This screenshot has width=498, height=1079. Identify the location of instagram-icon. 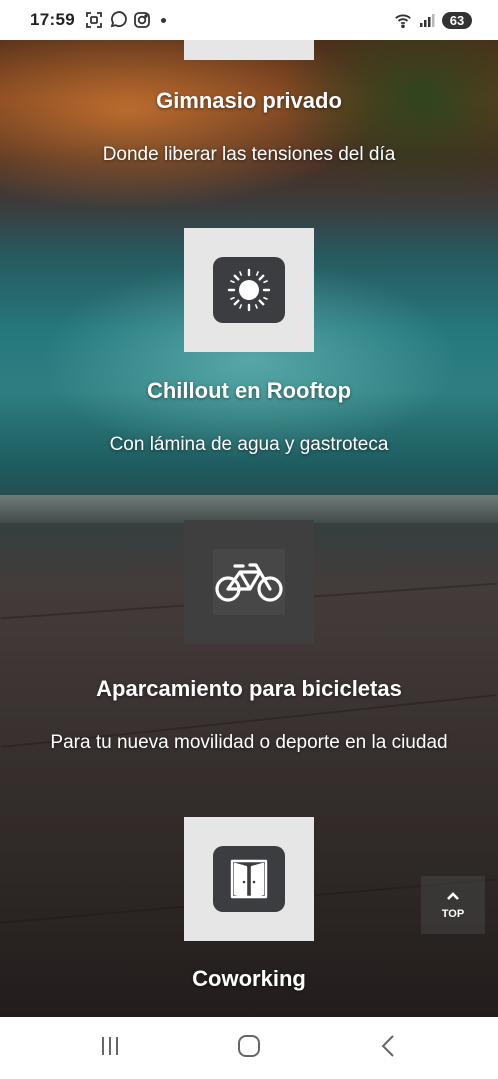
(142, 20).